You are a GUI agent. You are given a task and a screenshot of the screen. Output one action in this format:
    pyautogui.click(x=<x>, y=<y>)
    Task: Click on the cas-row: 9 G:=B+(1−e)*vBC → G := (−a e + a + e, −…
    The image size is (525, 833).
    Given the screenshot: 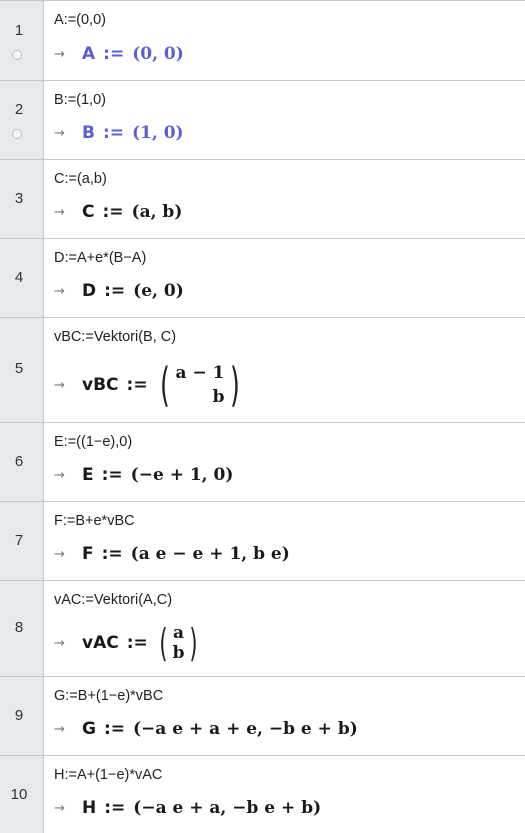 What is the action you would take?
    pyautogui.click(x=262, y=716)
    